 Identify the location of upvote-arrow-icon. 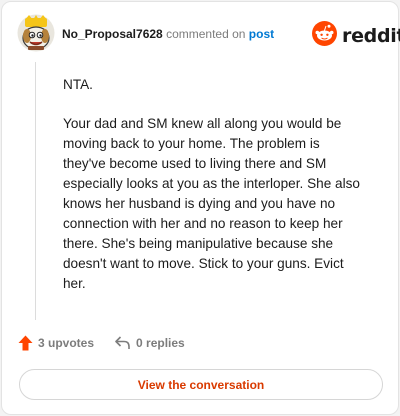
(25, 343).